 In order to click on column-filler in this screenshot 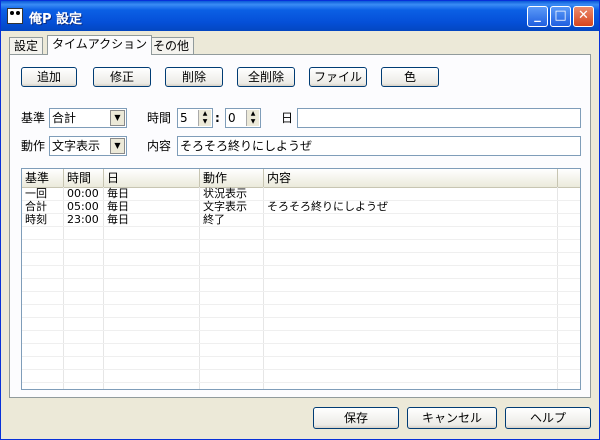, I will do `click(569, 178)`.